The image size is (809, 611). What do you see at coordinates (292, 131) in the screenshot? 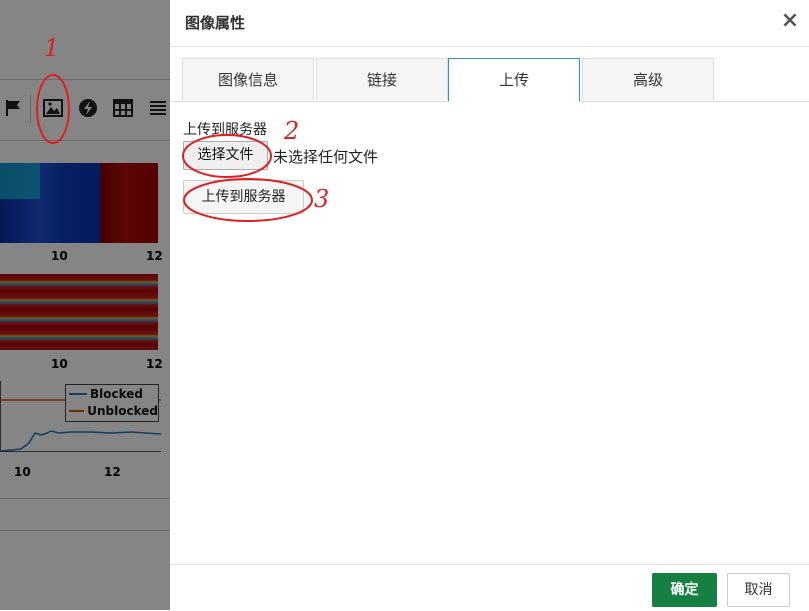
I see `annotation-number: 2` at bounding box center [292, 131].